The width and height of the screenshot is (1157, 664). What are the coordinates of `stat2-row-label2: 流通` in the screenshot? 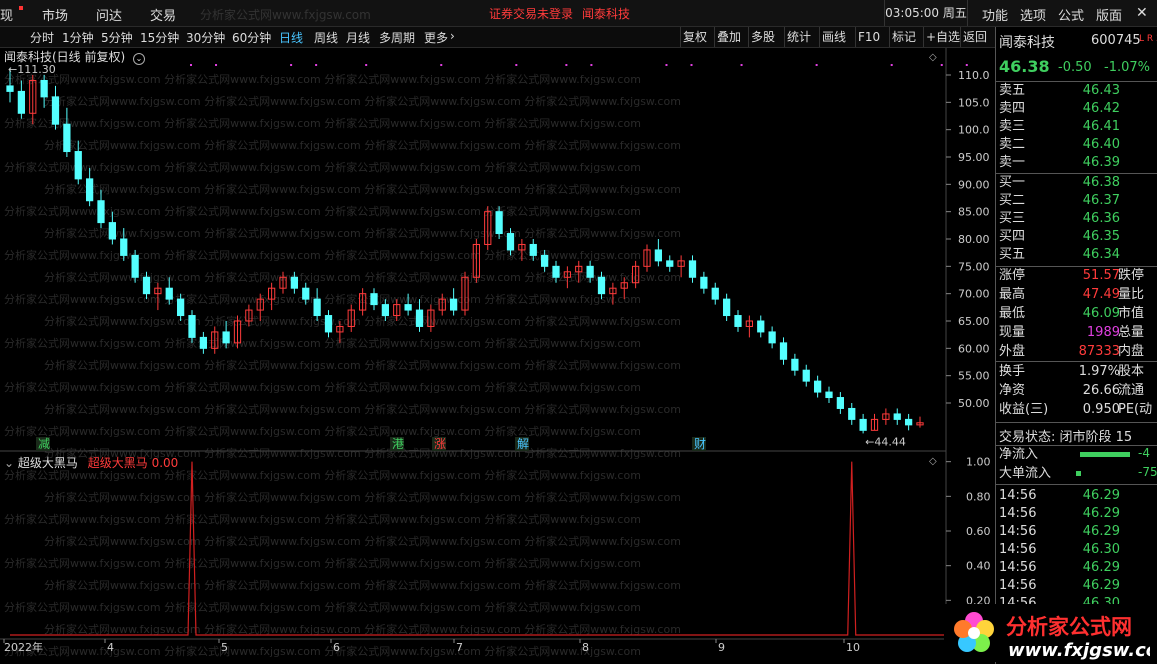 It's located at (1131, 390).